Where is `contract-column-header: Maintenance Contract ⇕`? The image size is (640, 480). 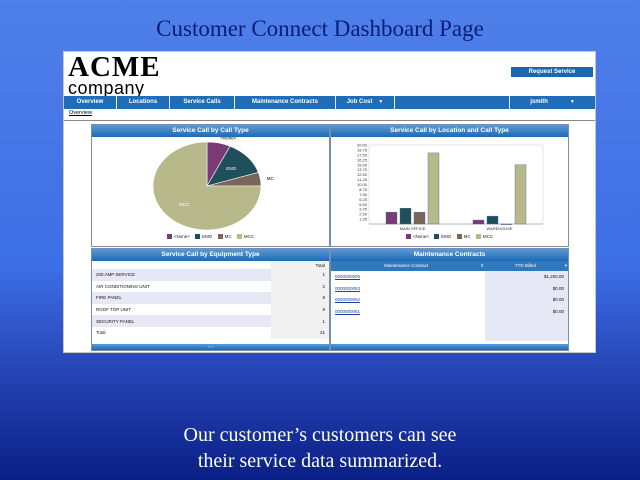
contract-column-header: Maintenance Contract ⇕ is located at coordinates (408, 266).